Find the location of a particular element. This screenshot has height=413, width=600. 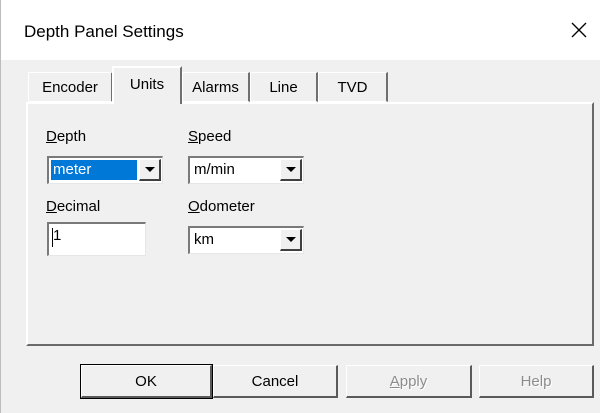

tab-encoder-label: Encoder is located at coordinates (70, 87).